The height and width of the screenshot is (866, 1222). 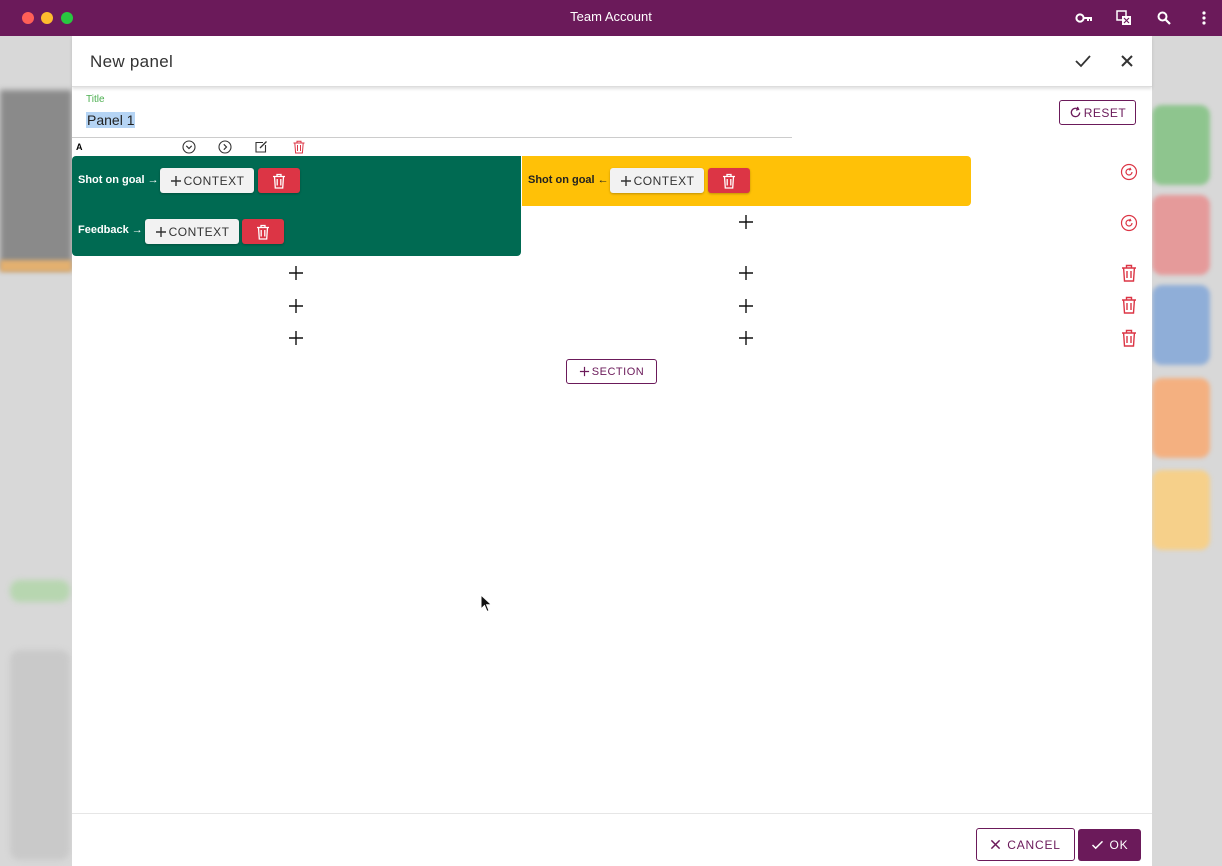 I want to click on close-dialog-button, so click(x=1127, y=61).